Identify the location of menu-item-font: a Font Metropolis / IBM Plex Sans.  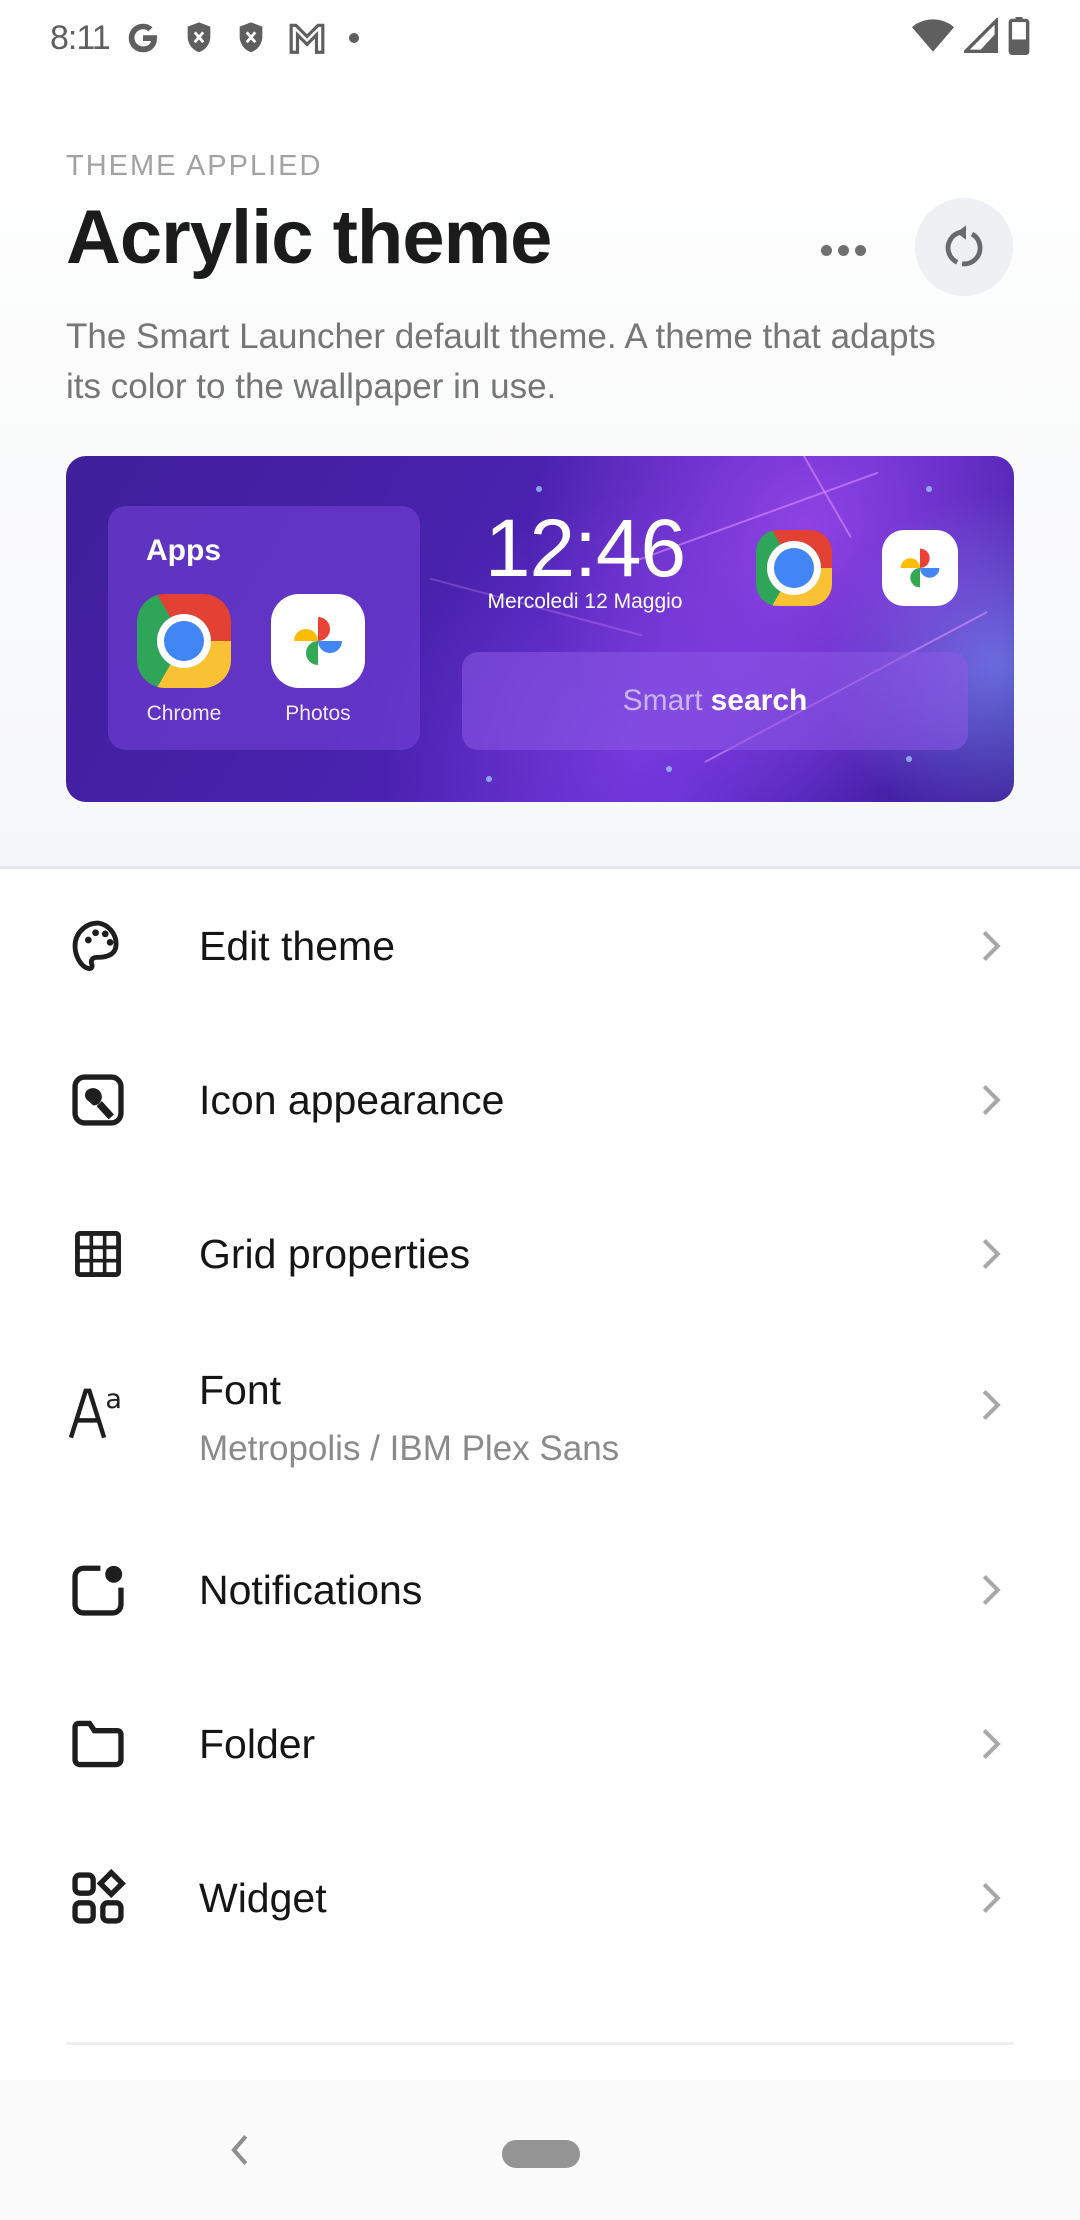
(540, 1422).